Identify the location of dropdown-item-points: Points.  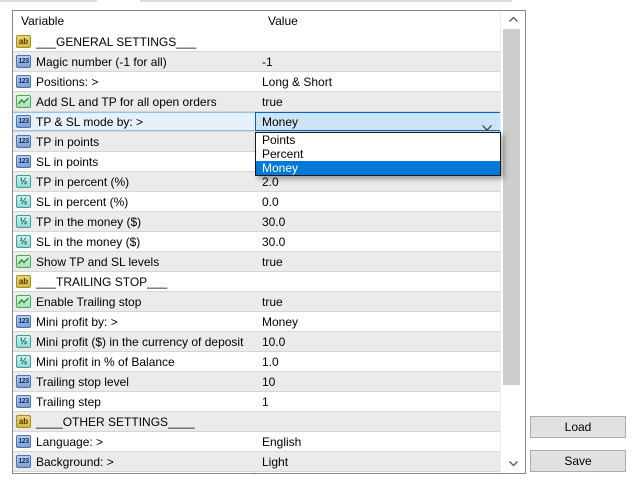
(378, 140).